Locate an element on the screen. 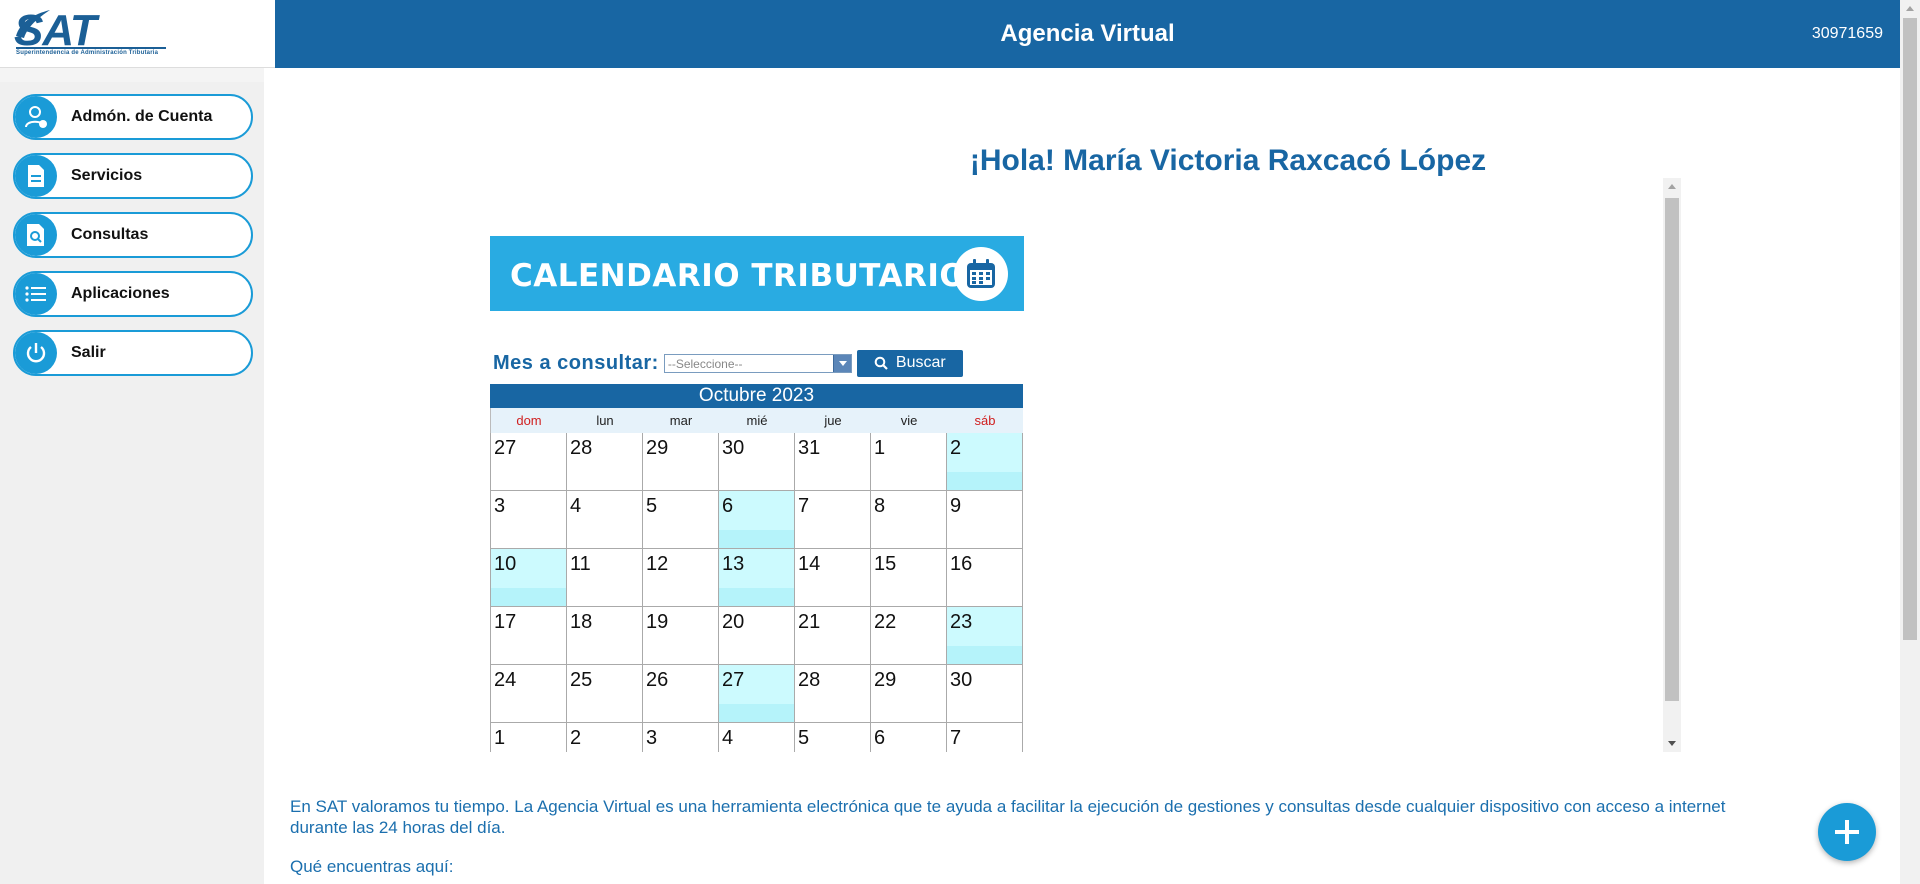 This screenshot has height=884, width=1920. calendar-day: 15 is located at coordinates (909, 578).